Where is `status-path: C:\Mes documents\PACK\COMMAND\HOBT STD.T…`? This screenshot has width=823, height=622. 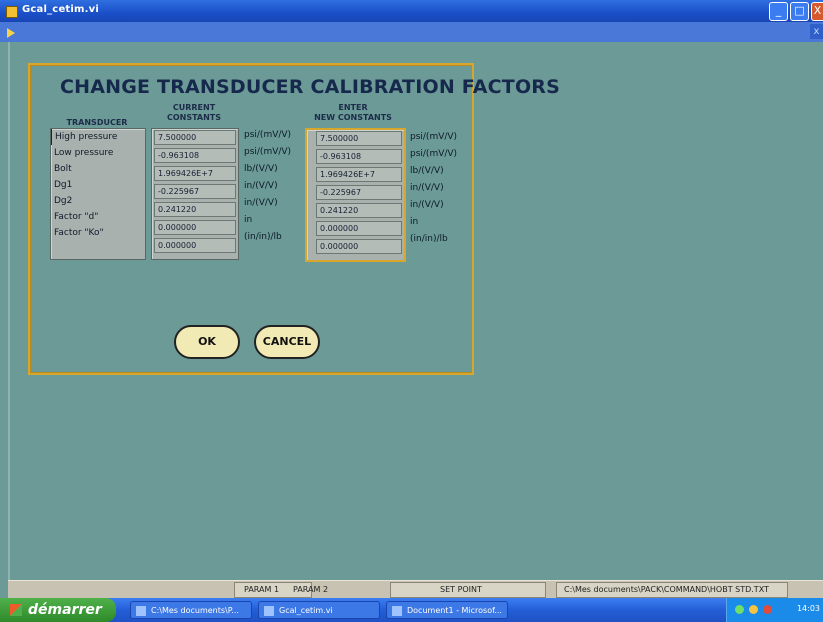 status-path: C:\Mes documents\PACK\COMMAND\HOBT STD.T… is located at coordinates (666, 589).